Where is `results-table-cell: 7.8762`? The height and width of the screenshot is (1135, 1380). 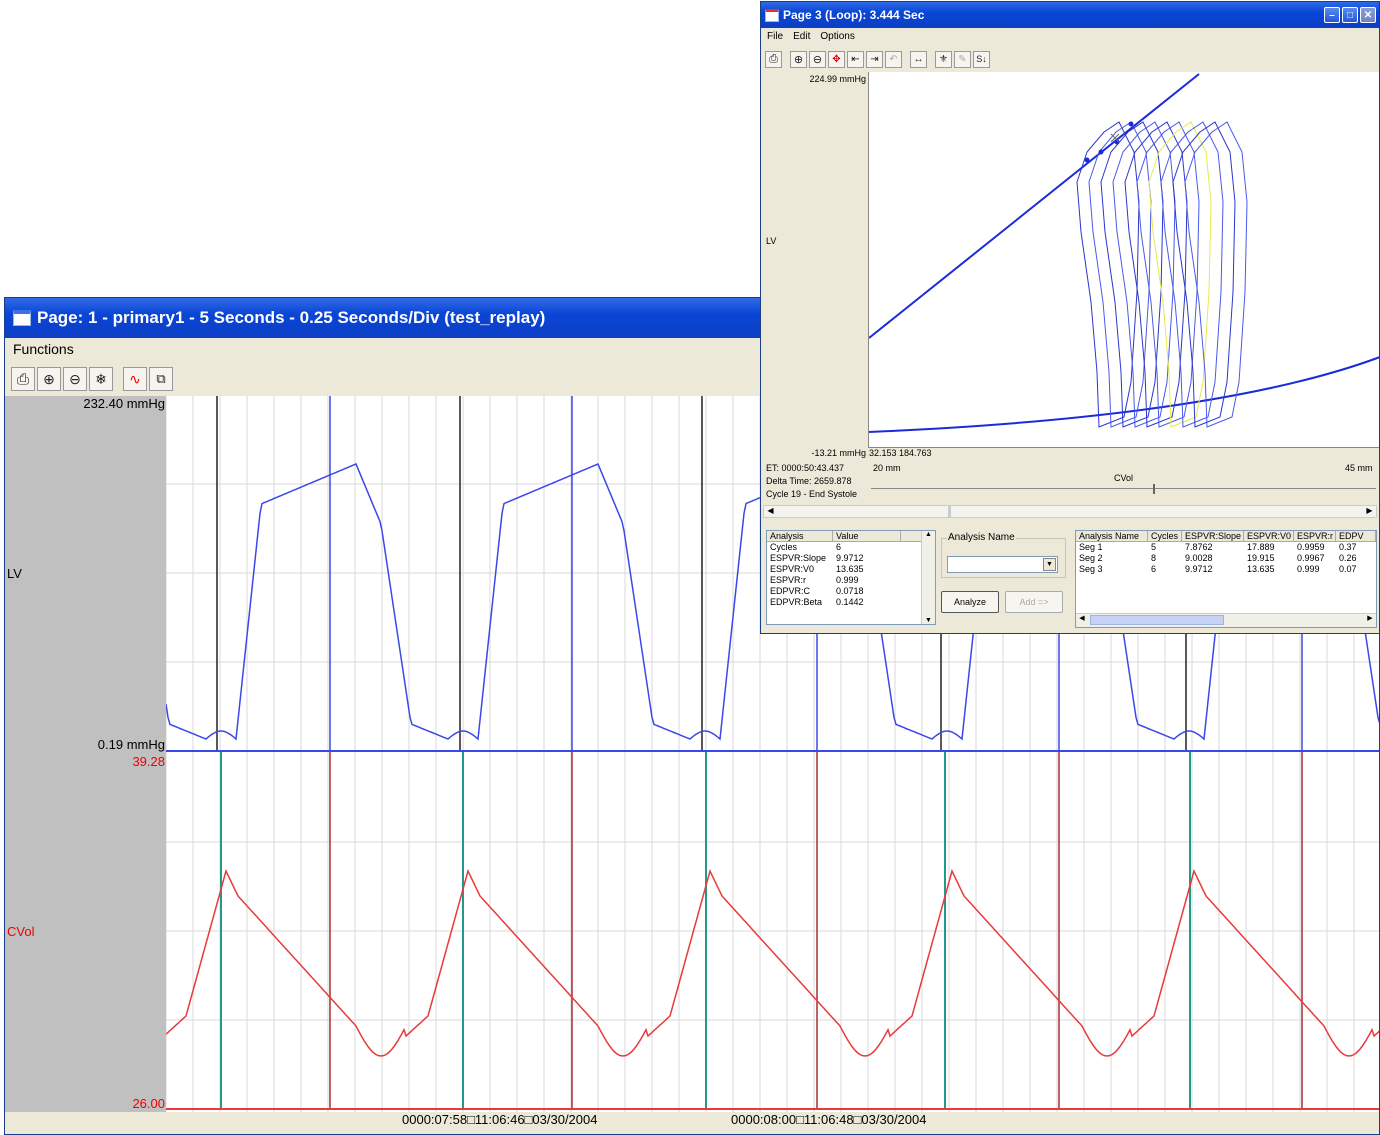 results-table-cell: 7.8762 is located at coordinates (1199, 547).